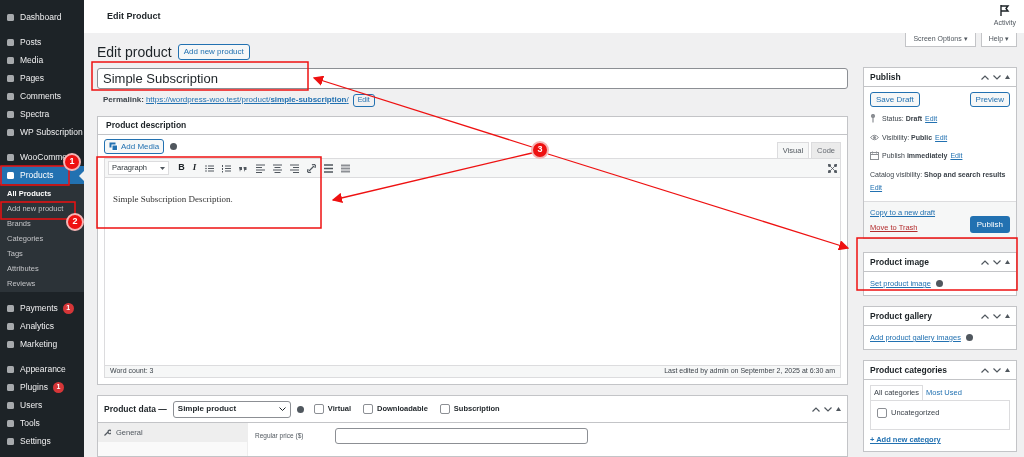 The height and width of the screenshot is (457, 1024). Describe the element at coordinates (832, 168) in the screenshot. I see `fullscreen-icon` at that location.